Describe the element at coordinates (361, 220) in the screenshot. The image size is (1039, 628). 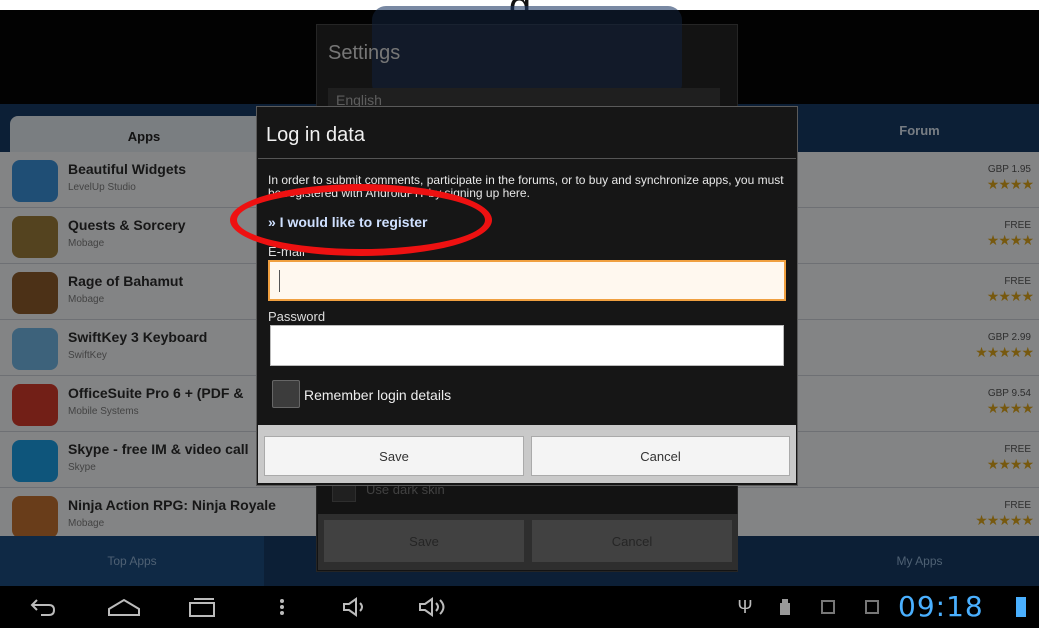
I see `annotation-ellipse` at that location.